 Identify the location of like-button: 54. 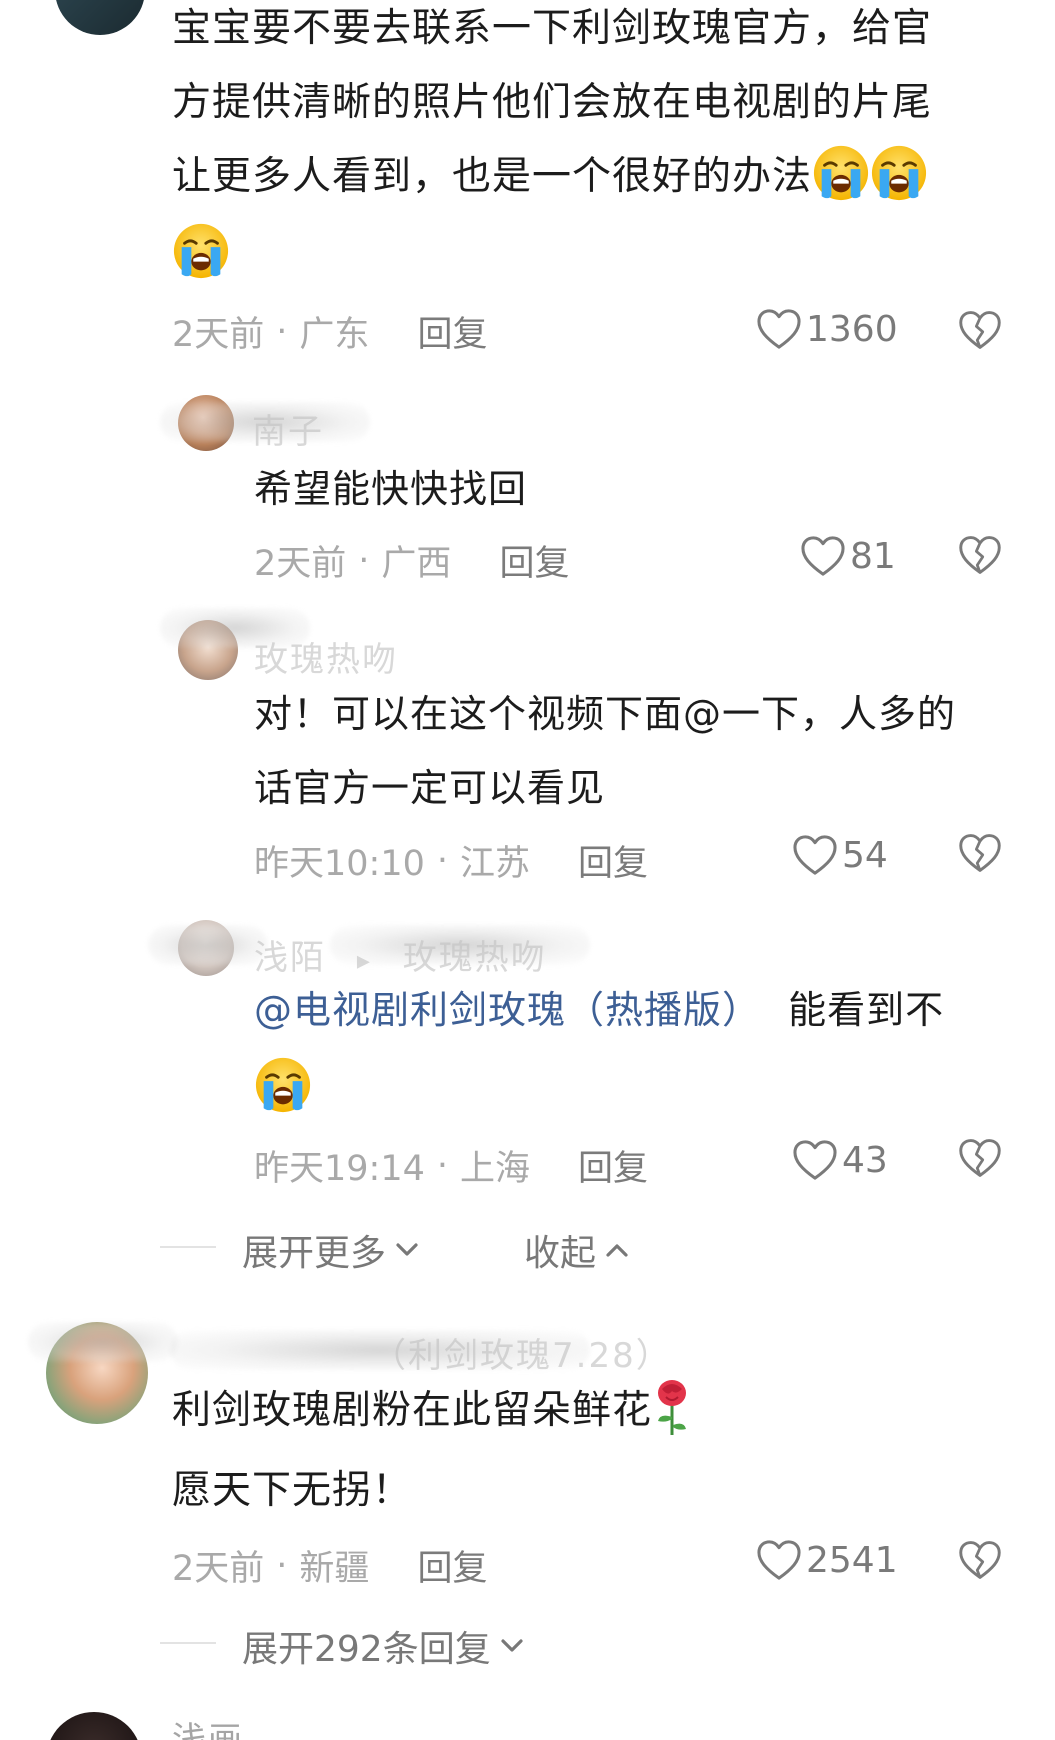
(840, 855).